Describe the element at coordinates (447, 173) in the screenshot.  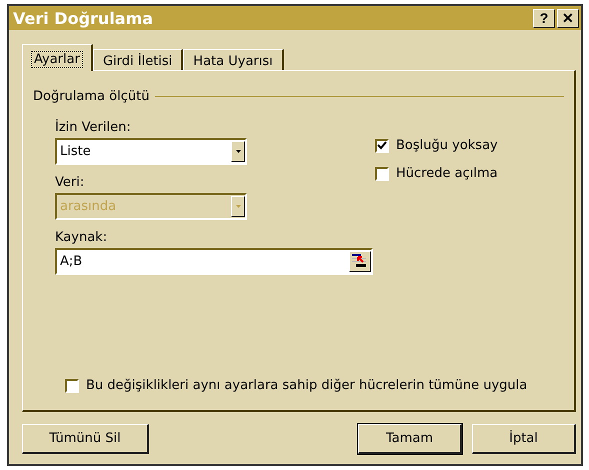
I see `checkbox-label: Hücrede açılma` at that location.